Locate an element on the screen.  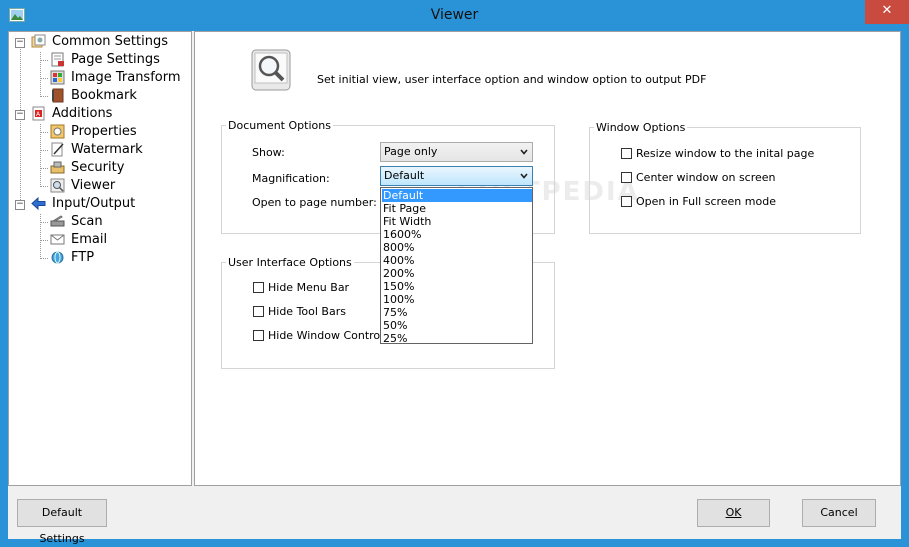
hide-tool-bars-checkbox is located at coordinates (258, 311).